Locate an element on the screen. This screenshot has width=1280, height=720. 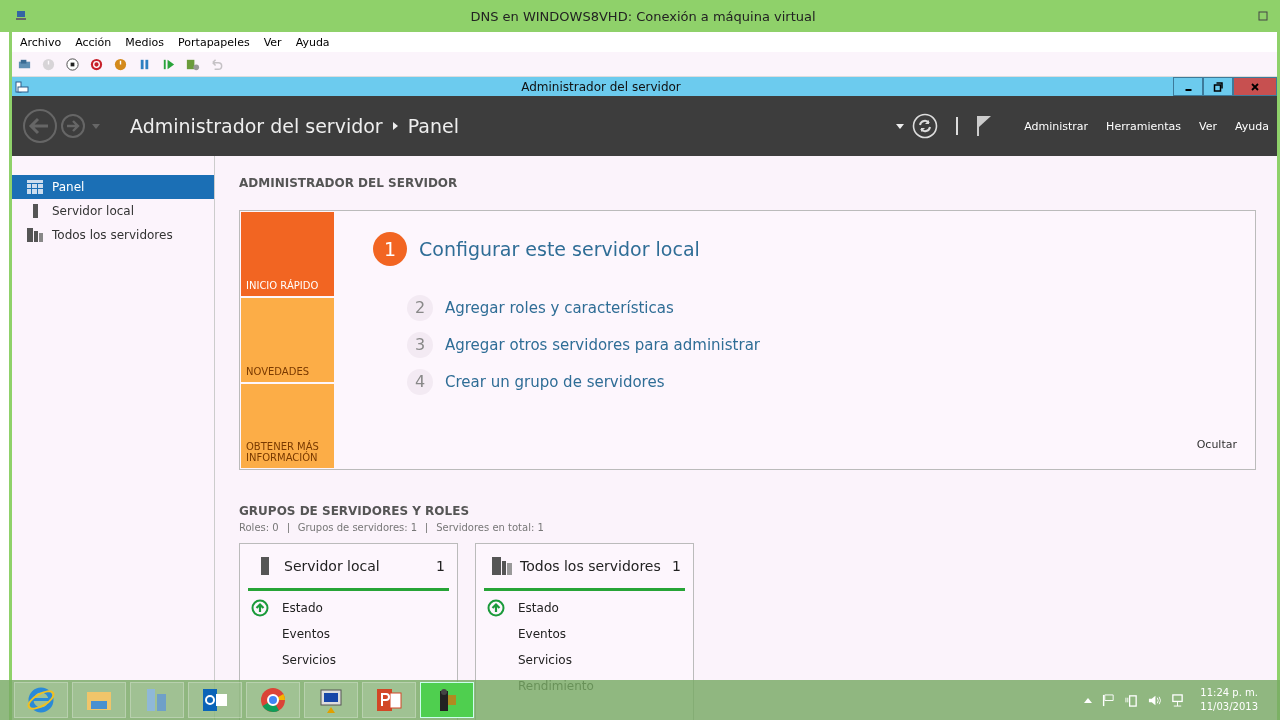
tile: OBTENER MÁS INFORMACIÓN is located at coordinates (287, 426).